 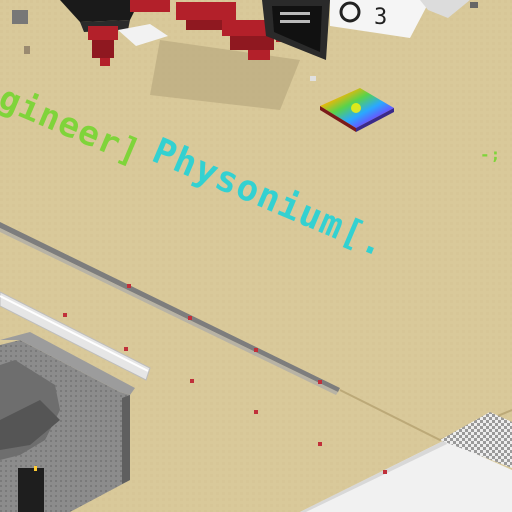 What do you see at coordinates (313, 78) in the screenshot?
I see `small-block-item` at bounding box center [313, 78].